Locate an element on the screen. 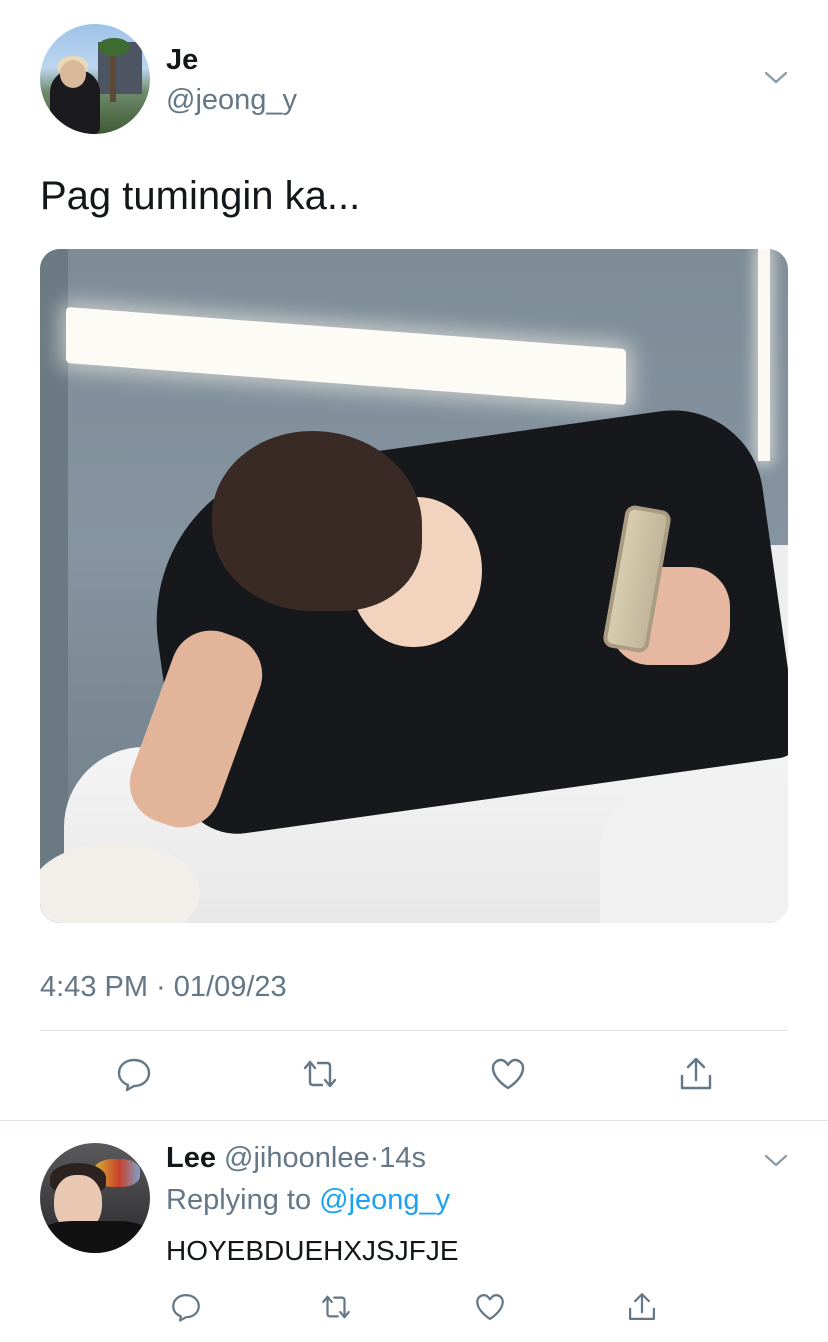 This screenshot has width=828, height=1342. reply-author-avatar is located at coordinates (95, 1198).